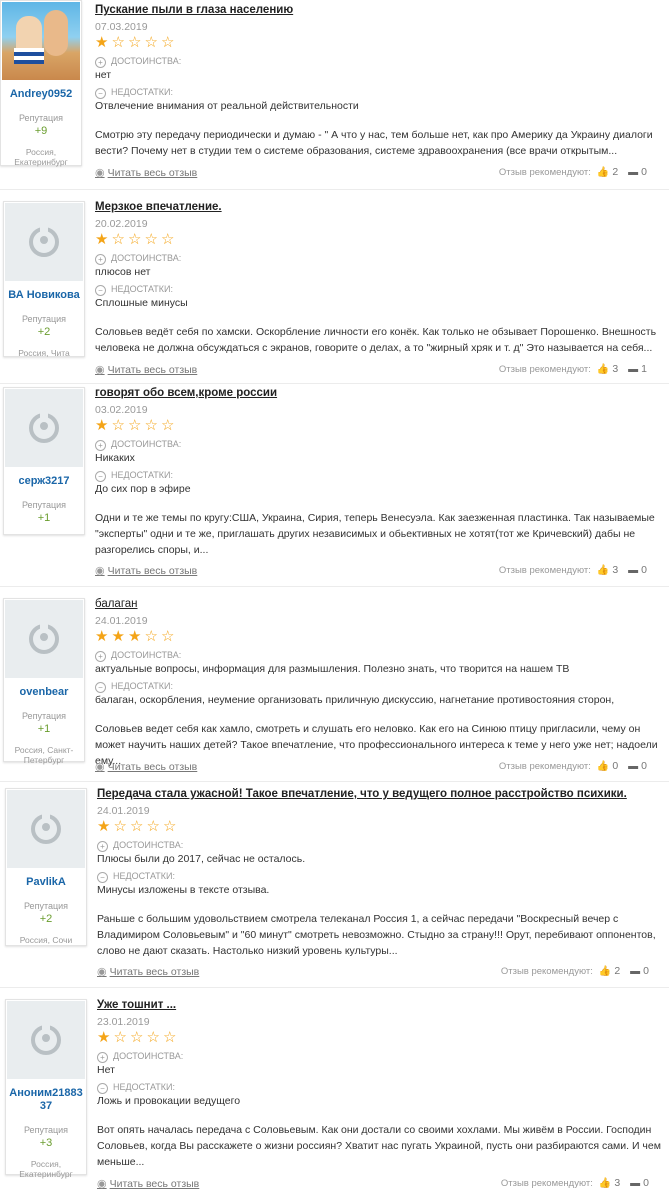 The width and height of the screenshot is (669, 1200). What do you see at coordinates (615, 570) in the screenshot?
I see `likes-count: 3` at bounding box center [615, 570].